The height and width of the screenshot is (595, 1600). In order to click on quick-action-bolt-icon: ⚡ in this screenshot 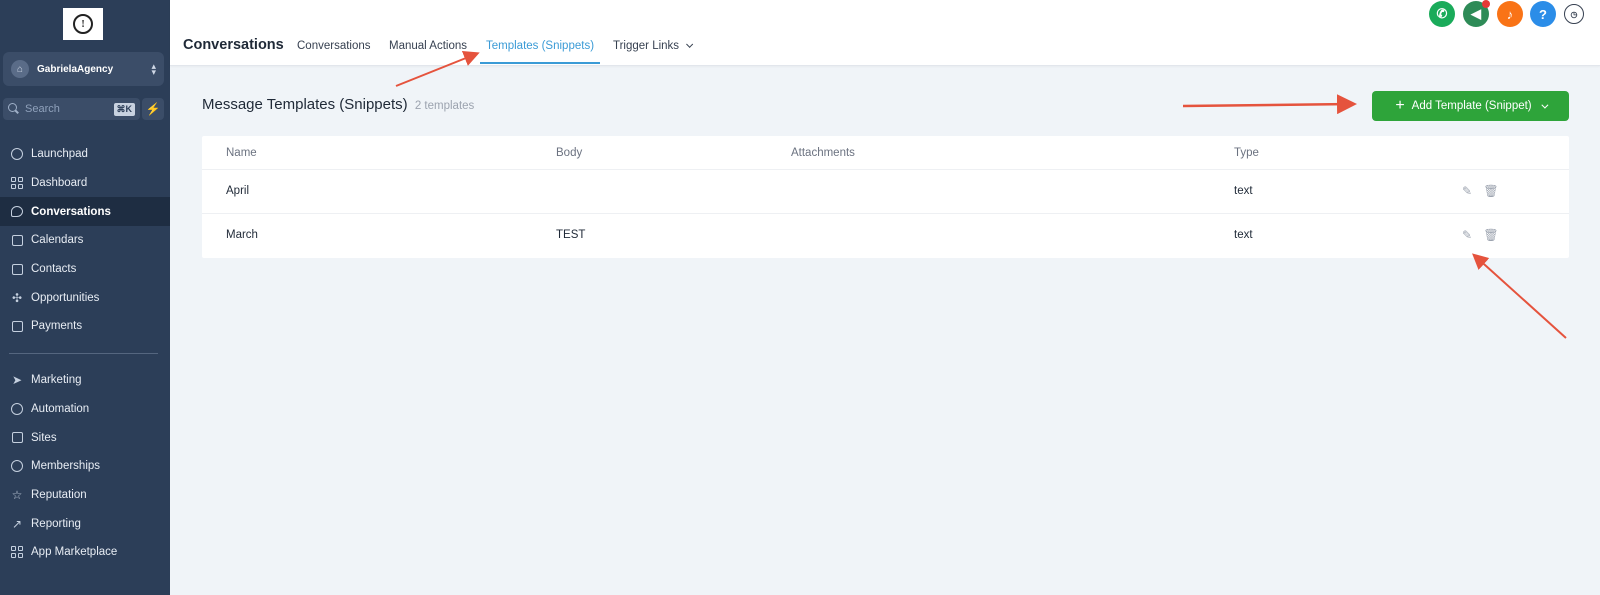, I will do `click(153, 109)`.